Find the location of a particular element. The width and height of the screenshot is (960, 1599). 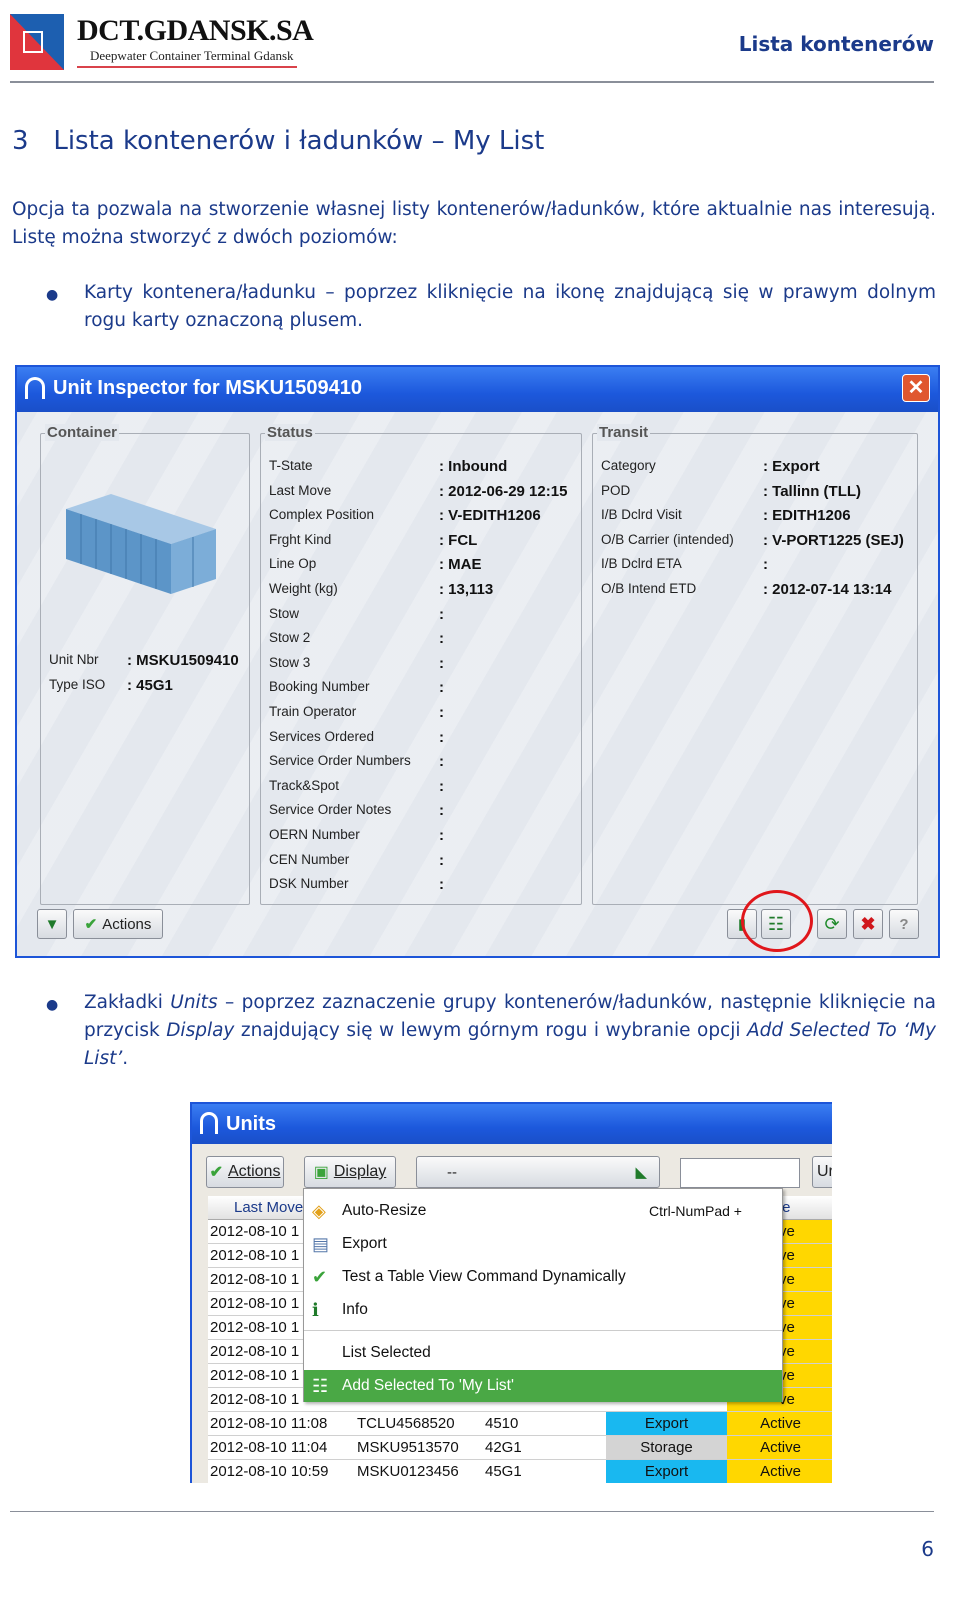

field-type-iso: Type ISO: 45G1 is located at coordinates (111, 685).